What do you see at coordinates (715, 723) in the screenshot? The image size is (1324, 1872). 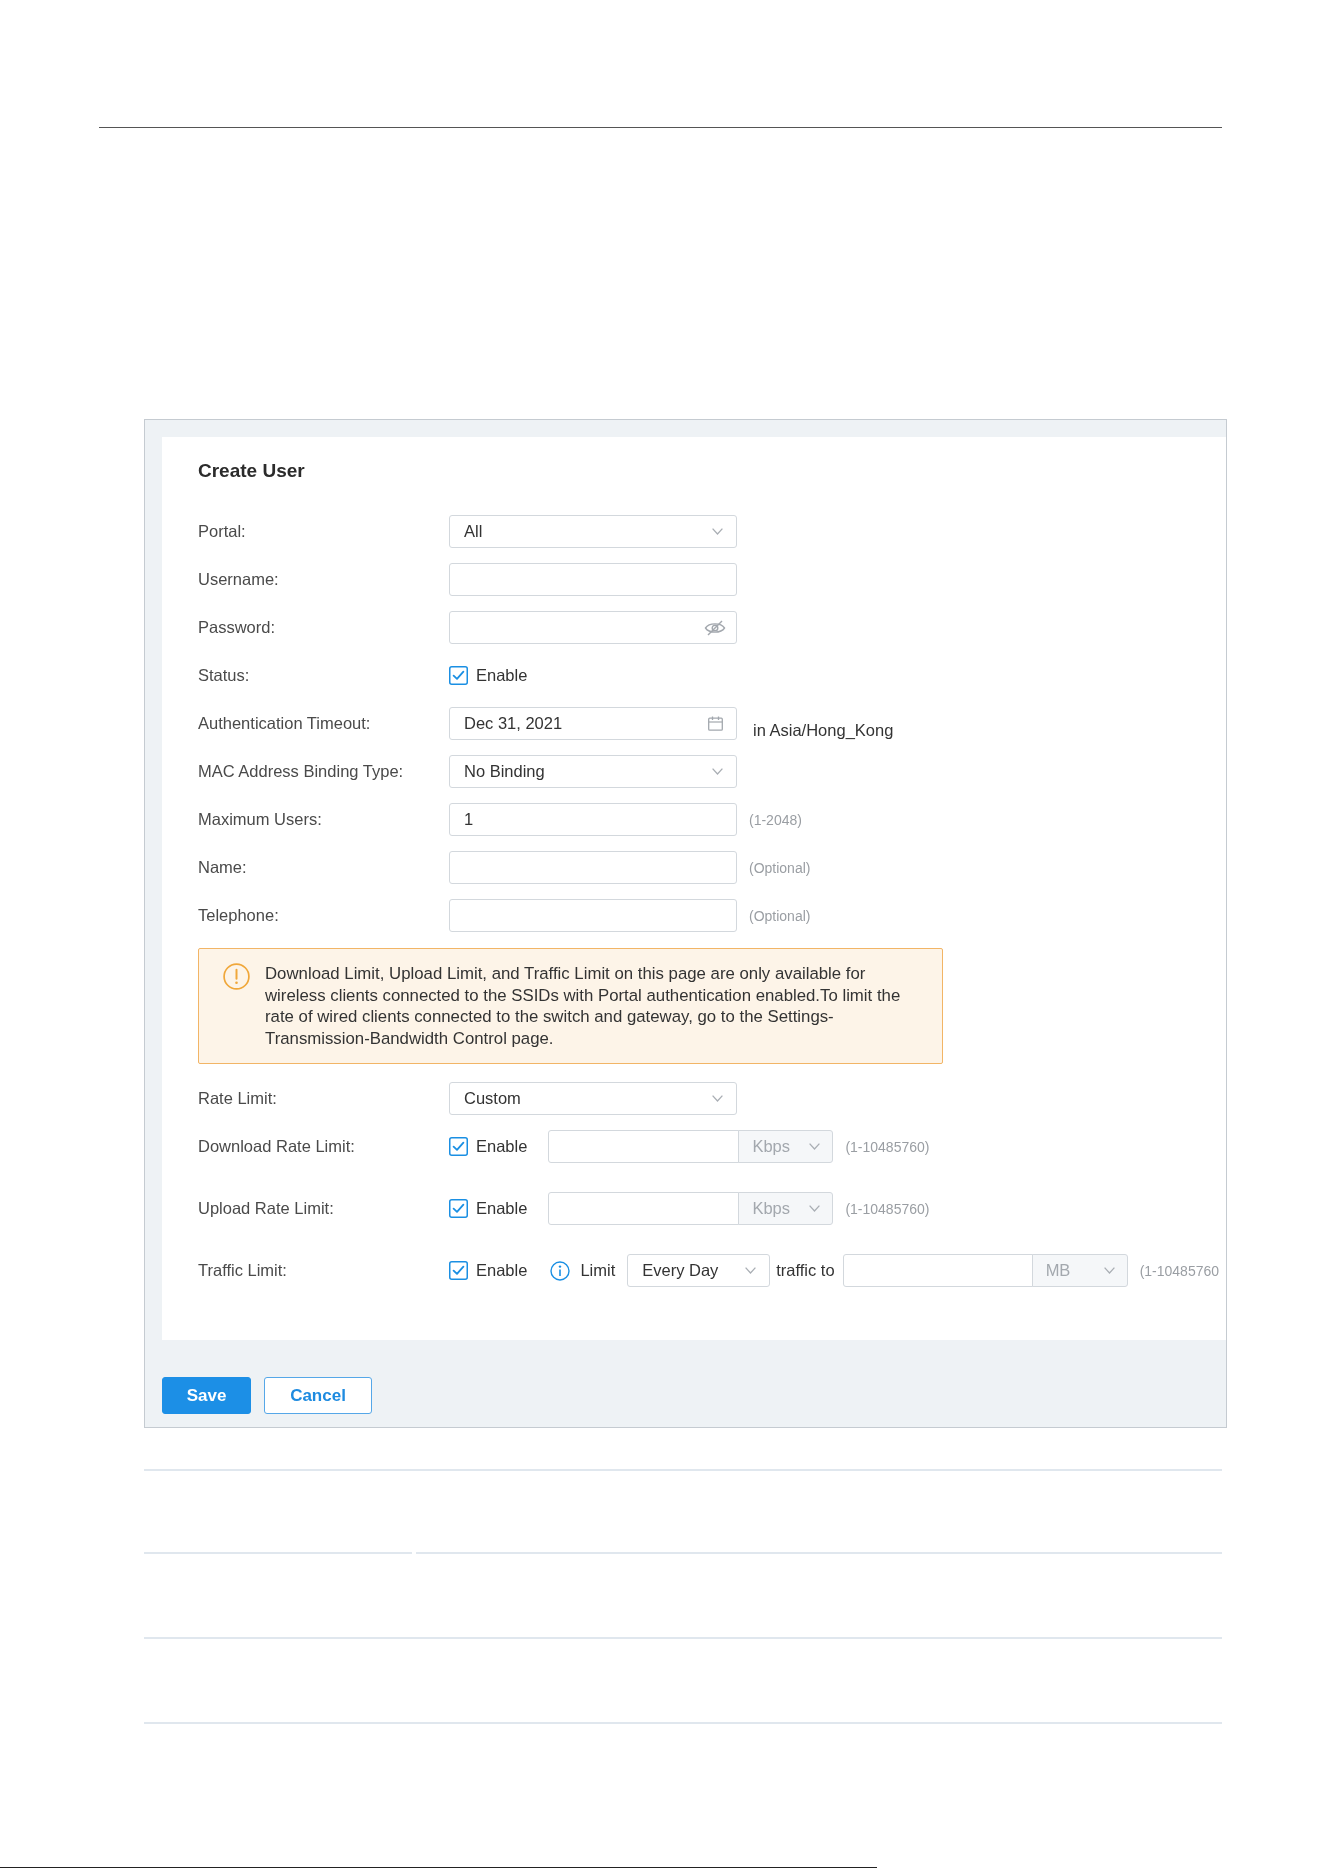 I see `calendar-icon` at bounding box center [715, 723].